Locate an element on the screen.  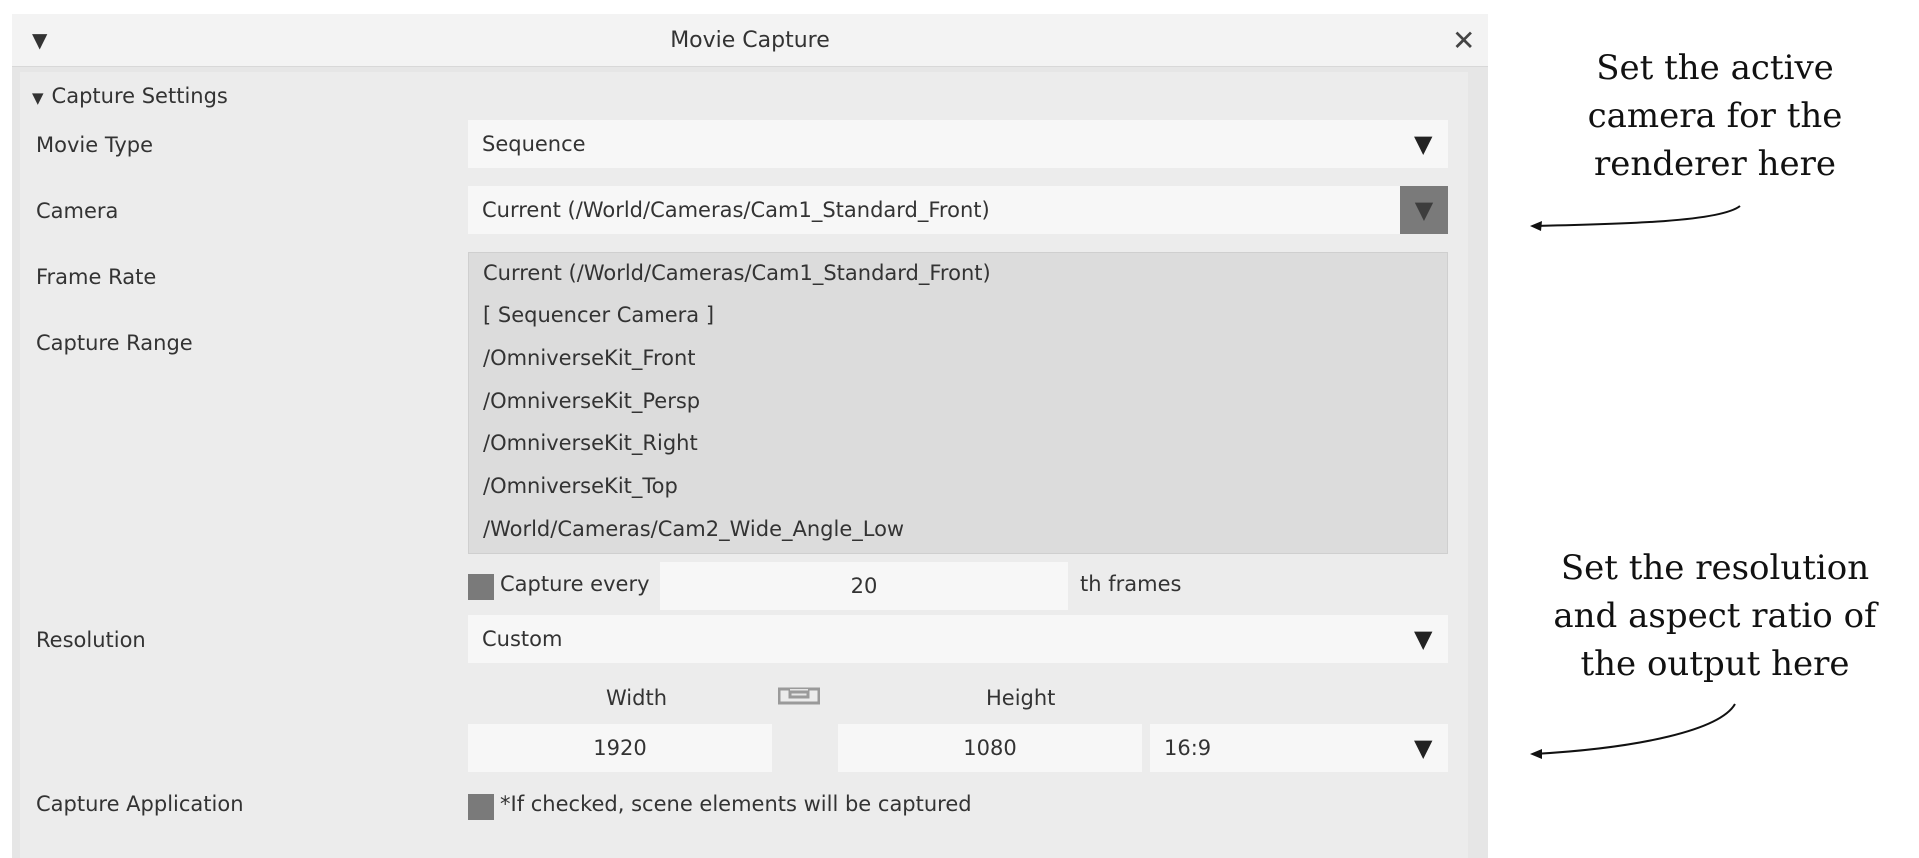
movie-type-value: Sequence is located at coordinates (534, 144).